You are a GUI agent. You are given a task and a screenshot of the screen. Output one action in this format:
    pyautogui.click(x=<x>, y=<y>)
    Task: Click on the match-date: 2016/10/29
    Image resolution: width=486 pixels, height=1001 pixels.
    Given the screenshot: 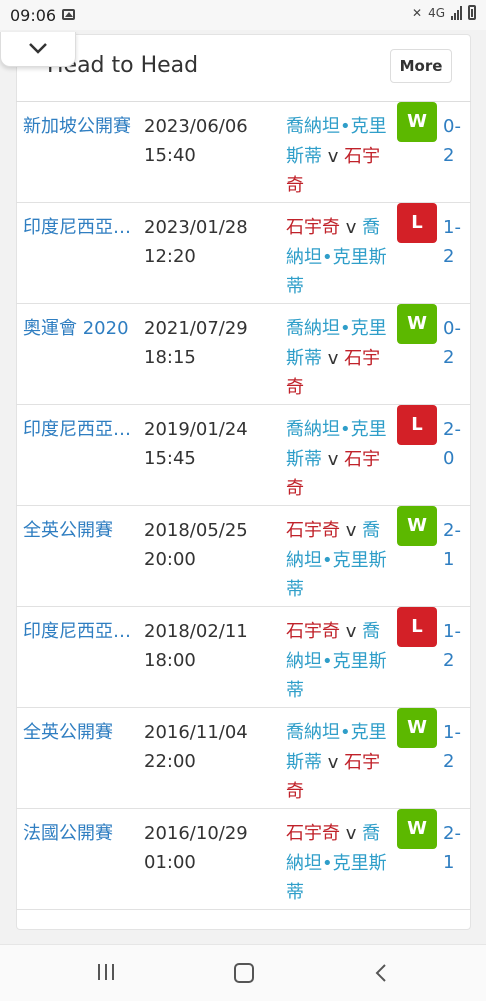 What is the action you would take?
    pyautogui.click(x=196, y=833)
    